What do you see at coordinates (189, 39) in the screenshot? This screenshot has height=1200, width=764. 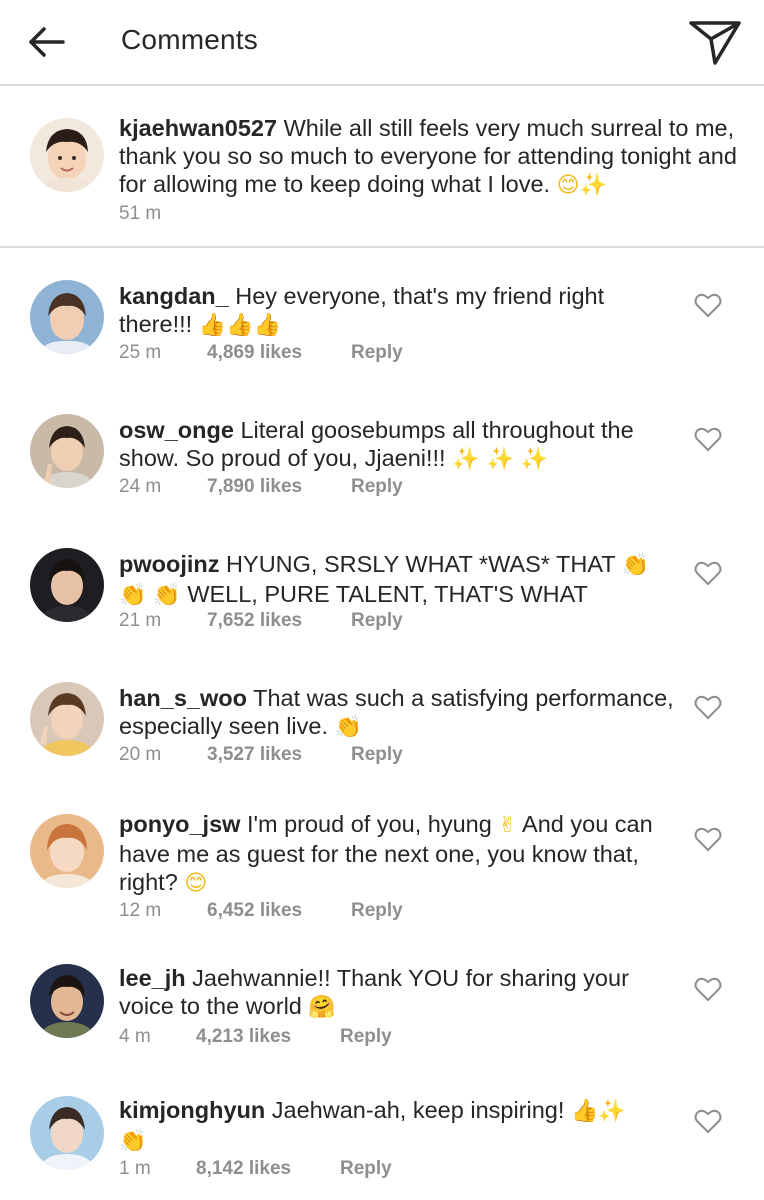 I see `page-title: Comments` at bounding box center [189, 39].